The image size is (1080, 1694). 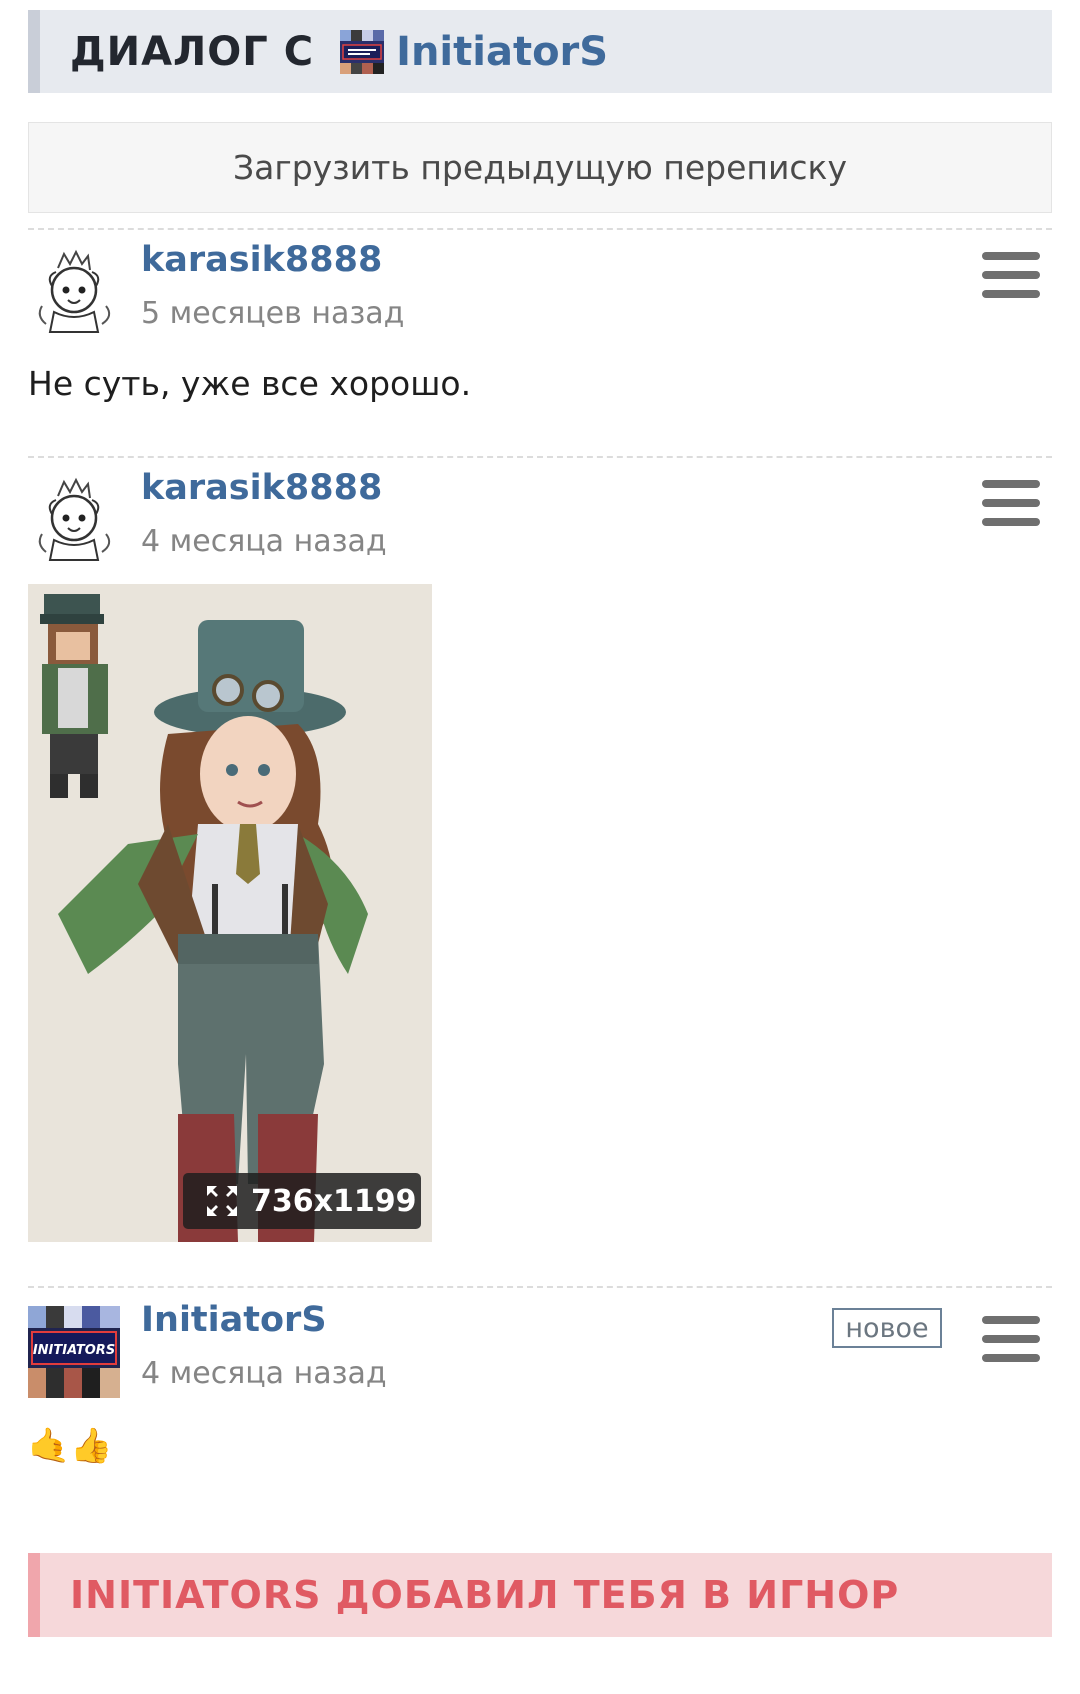 I want to click on image-attachment: 736x1199, so click(x=230, y=913).